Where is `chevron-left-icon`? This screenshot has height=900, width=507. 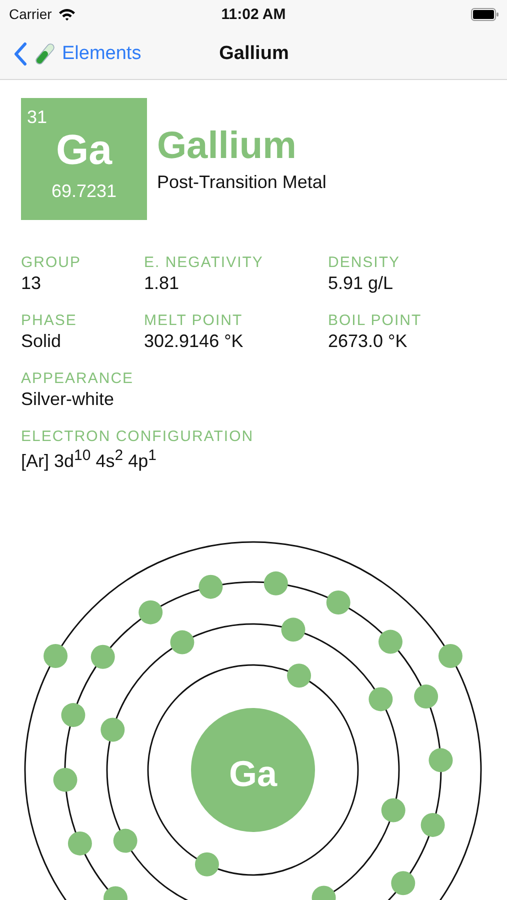
chevron-left-icon is located at coordinates (21, 54).